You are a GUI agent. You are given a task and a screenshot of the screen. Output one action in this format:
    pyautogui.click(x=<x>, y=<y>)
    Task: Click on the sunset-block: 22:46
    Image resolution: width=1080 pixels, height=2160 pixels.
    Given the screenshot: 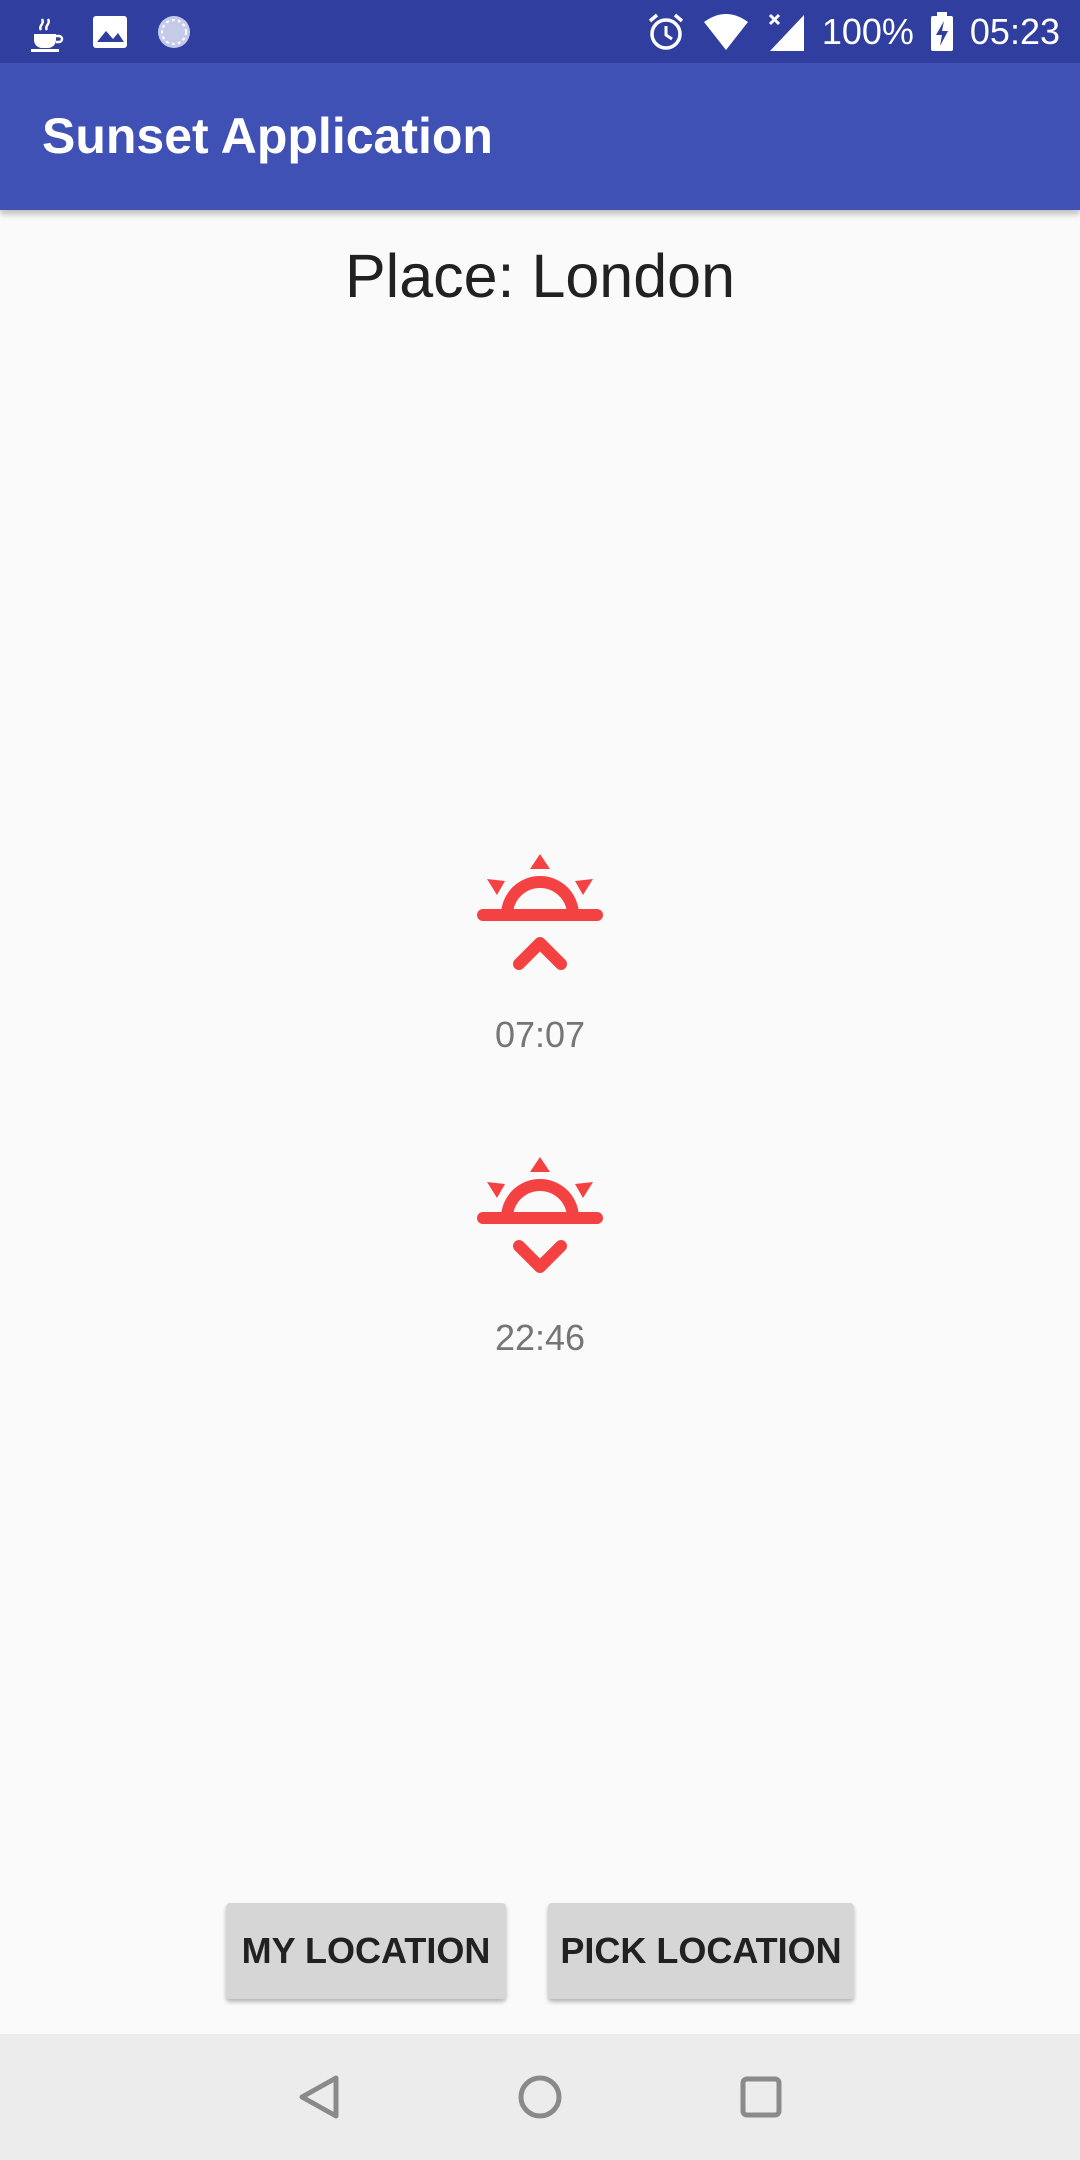 What is the action you would take?
    pyautogui.click(x=540, y=1258)
    